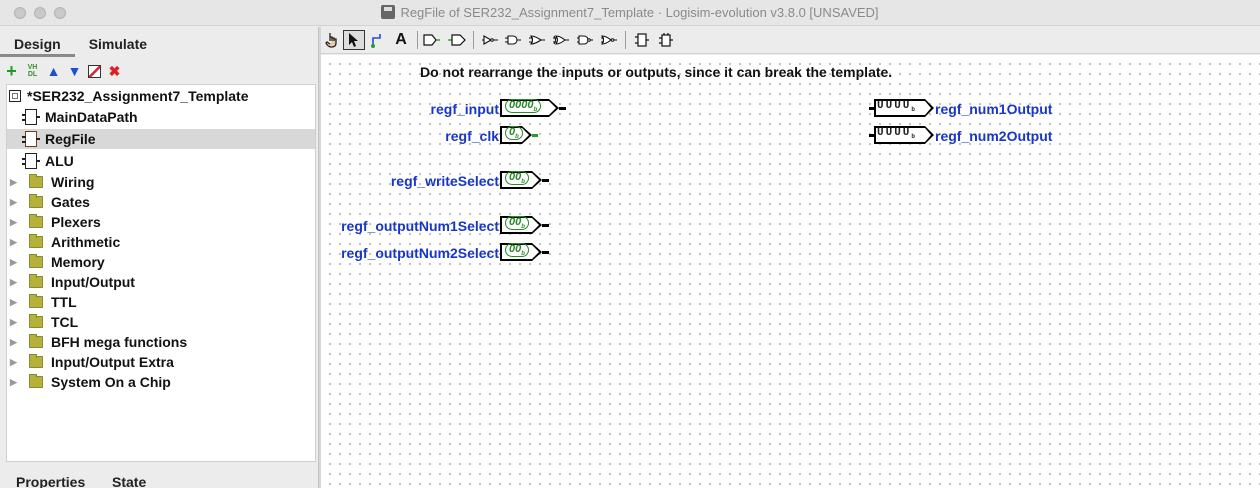  Describe the element at coordinates (378, 40) in the screenshot. I see `wire-tool-icon` at that location.